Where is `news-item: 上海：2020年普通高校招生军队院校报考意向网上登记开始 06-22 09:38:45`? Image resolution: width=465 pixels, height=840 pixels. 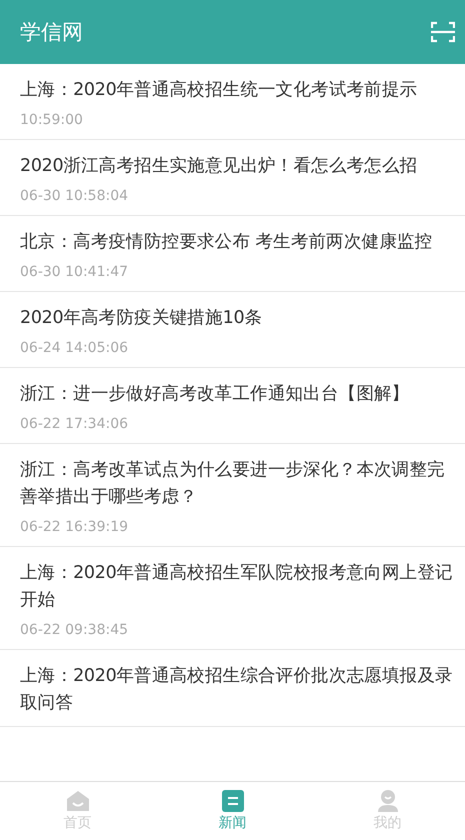
news-item: 上海：2020年普通高校招生军队院校报考意向网上登记开始 06-22 09:38:45 is located at coordinates (232, 598).